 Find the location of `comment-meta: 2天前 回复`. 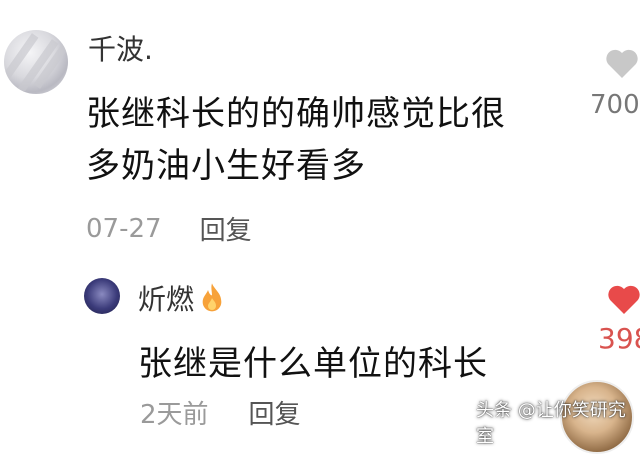

comment-meta: 2天前 回复 is located at coordinates (220, 412).